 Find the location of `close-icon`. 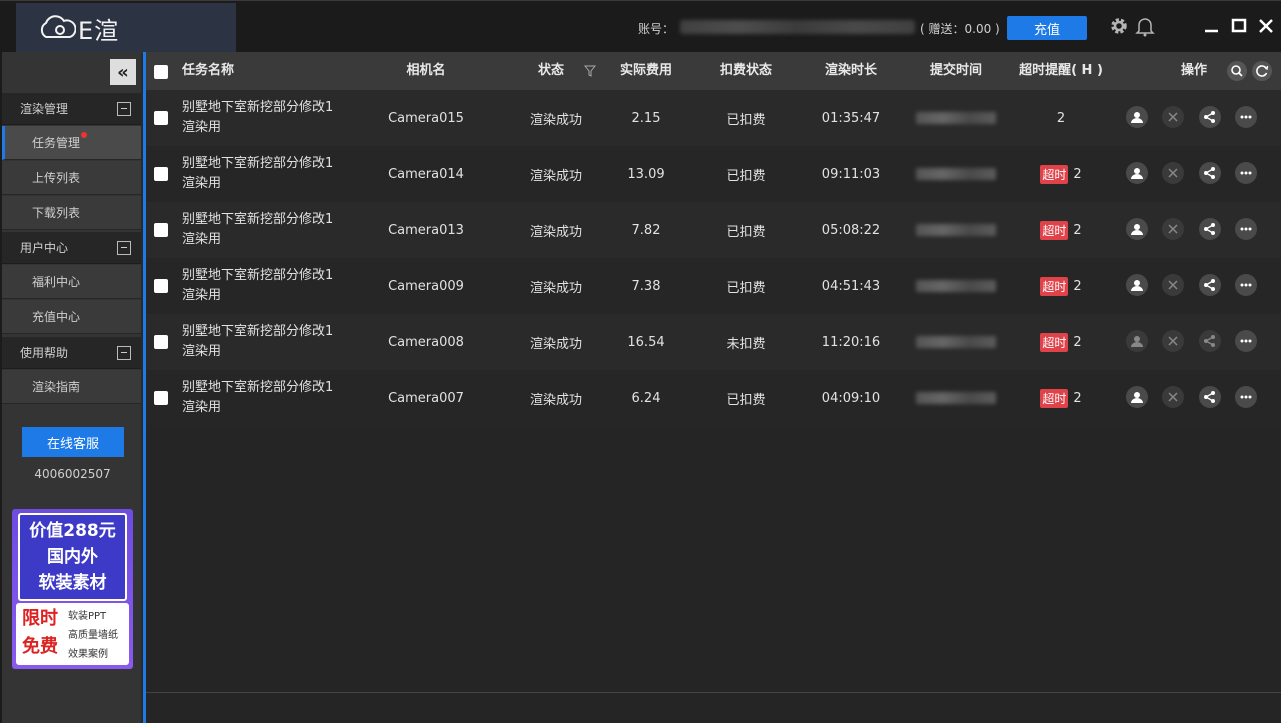

close-icon is located at coordinates (1266, 26).